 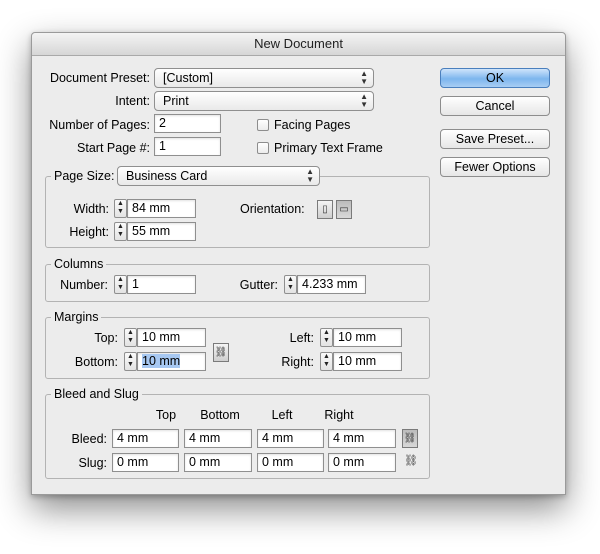 I want to click on margins-link-icon: ⛓, so click(x=221, y=352).